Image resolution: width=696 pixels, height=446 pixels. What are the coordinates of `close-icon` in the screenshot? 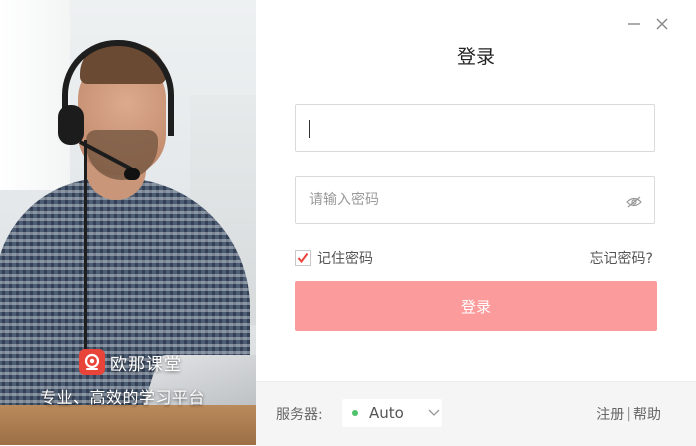 It's located at (662, 24).